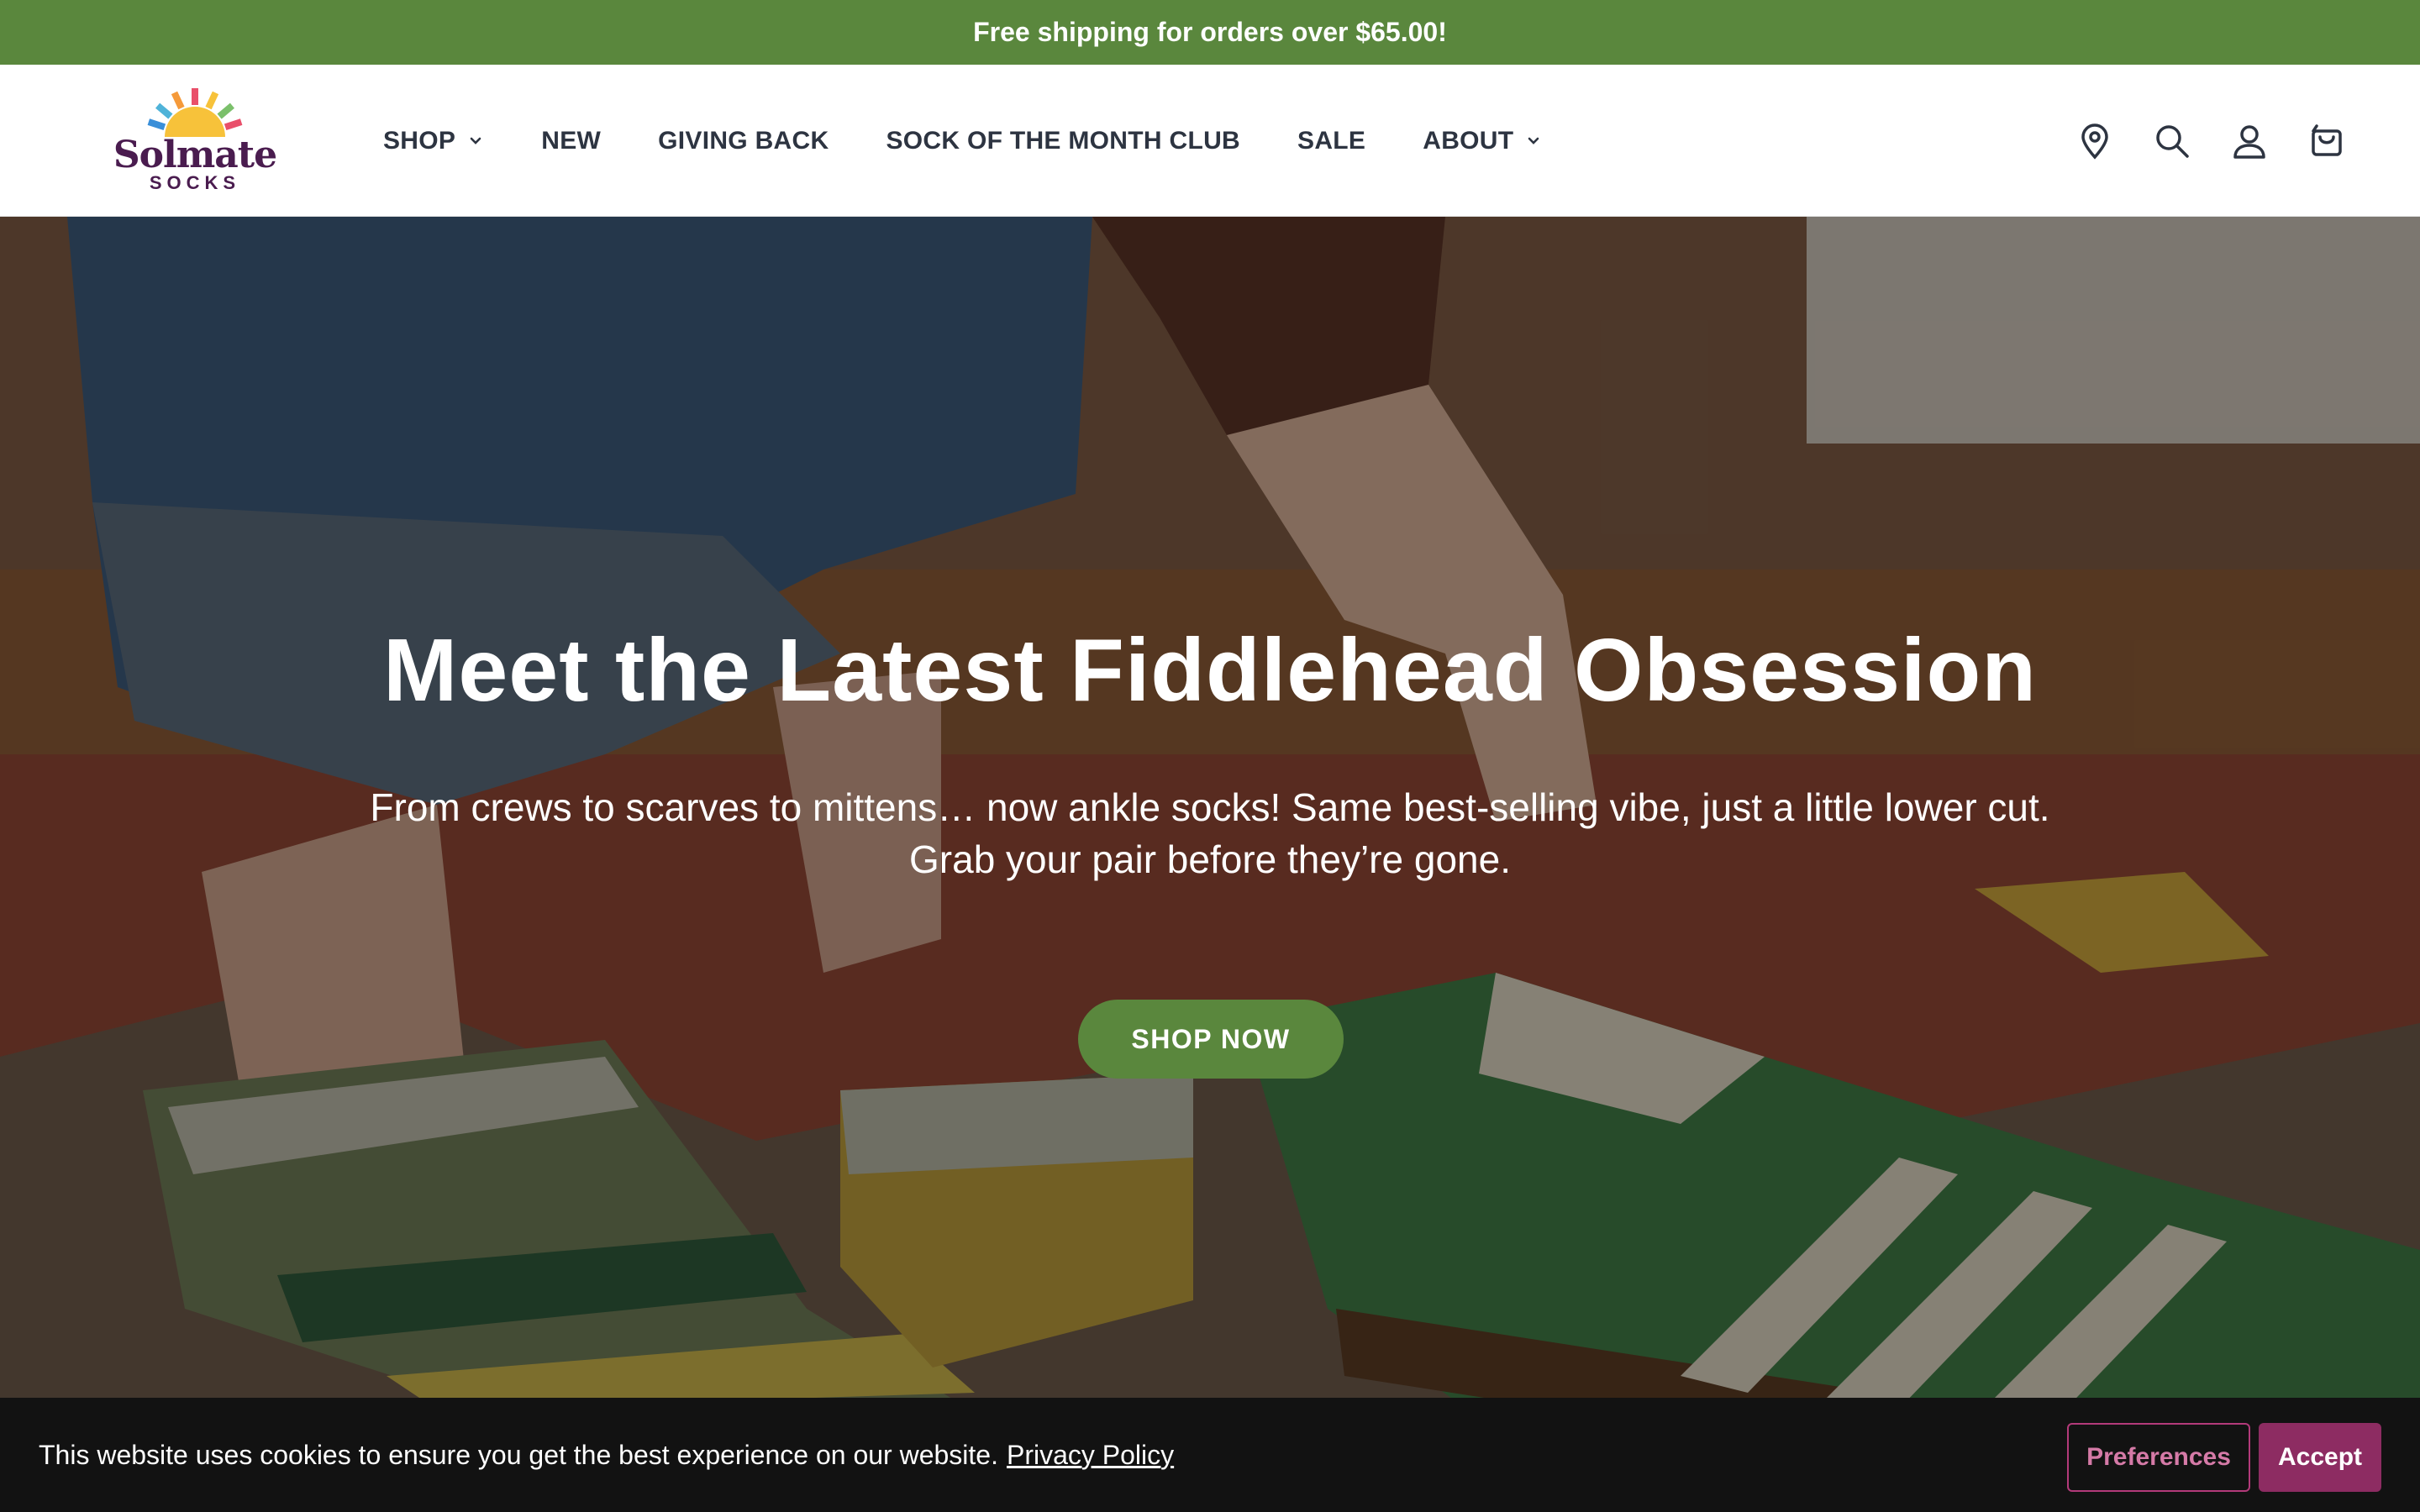 The width and height of the screenshot is (2420, 1512). I want to click on nav-about-label: ABOUT, so click(1468, 140).